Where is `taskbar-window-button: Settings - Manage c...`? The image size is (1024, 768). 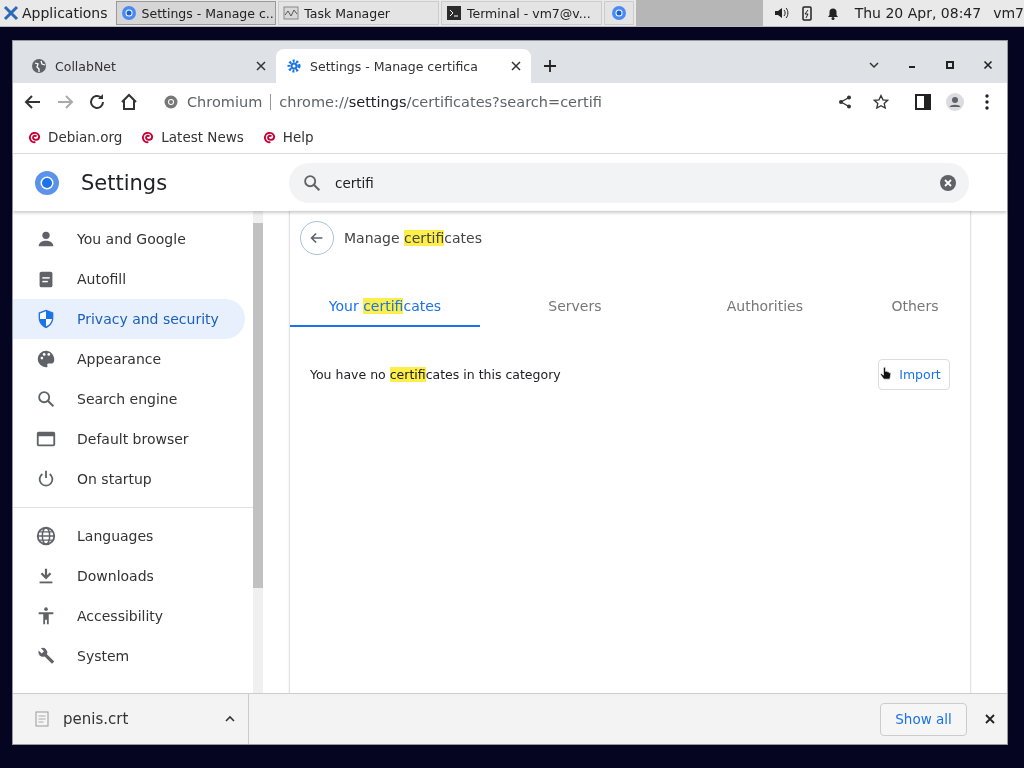
taskbar-window-button: Settings - Manage c... is located at coordinates (196, 13).